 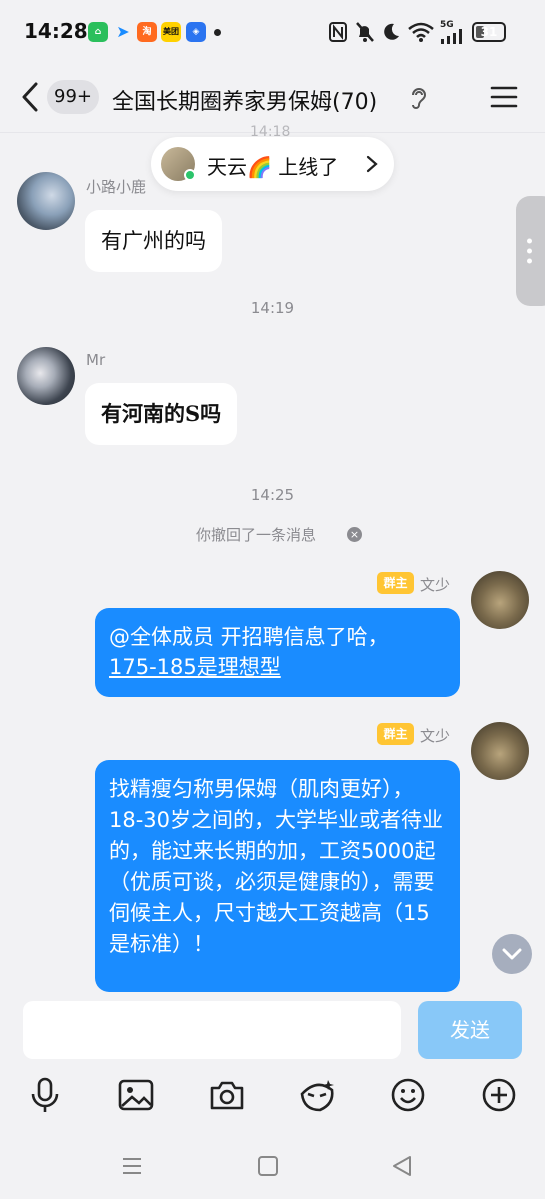 I want to click on message-link: 175-185是理想型, so click(x=277, y=667).